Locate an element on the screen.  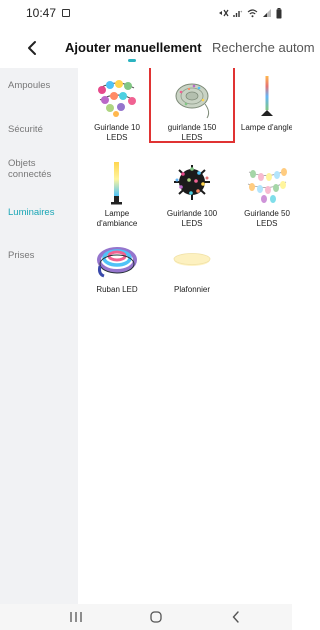
product-lampe-angle: Lampe d'angle is located at coordinates (263, 103).